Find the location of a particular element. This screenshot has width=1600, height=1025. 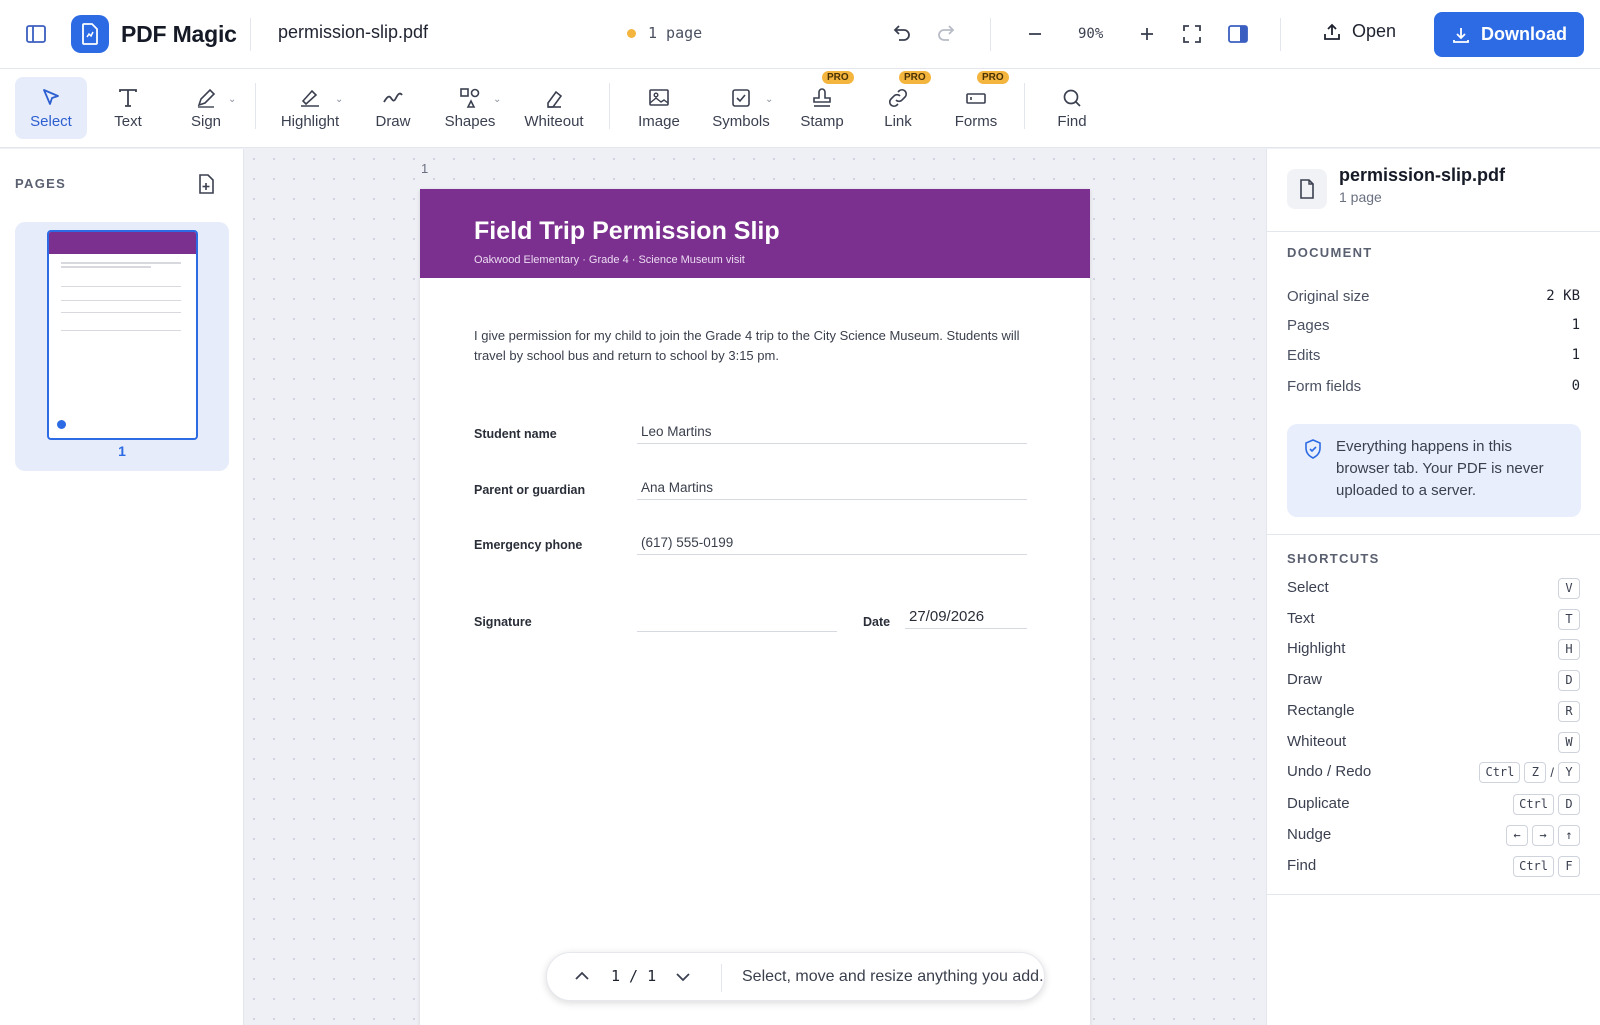

undo-icon is located at coordinates (901, 33).